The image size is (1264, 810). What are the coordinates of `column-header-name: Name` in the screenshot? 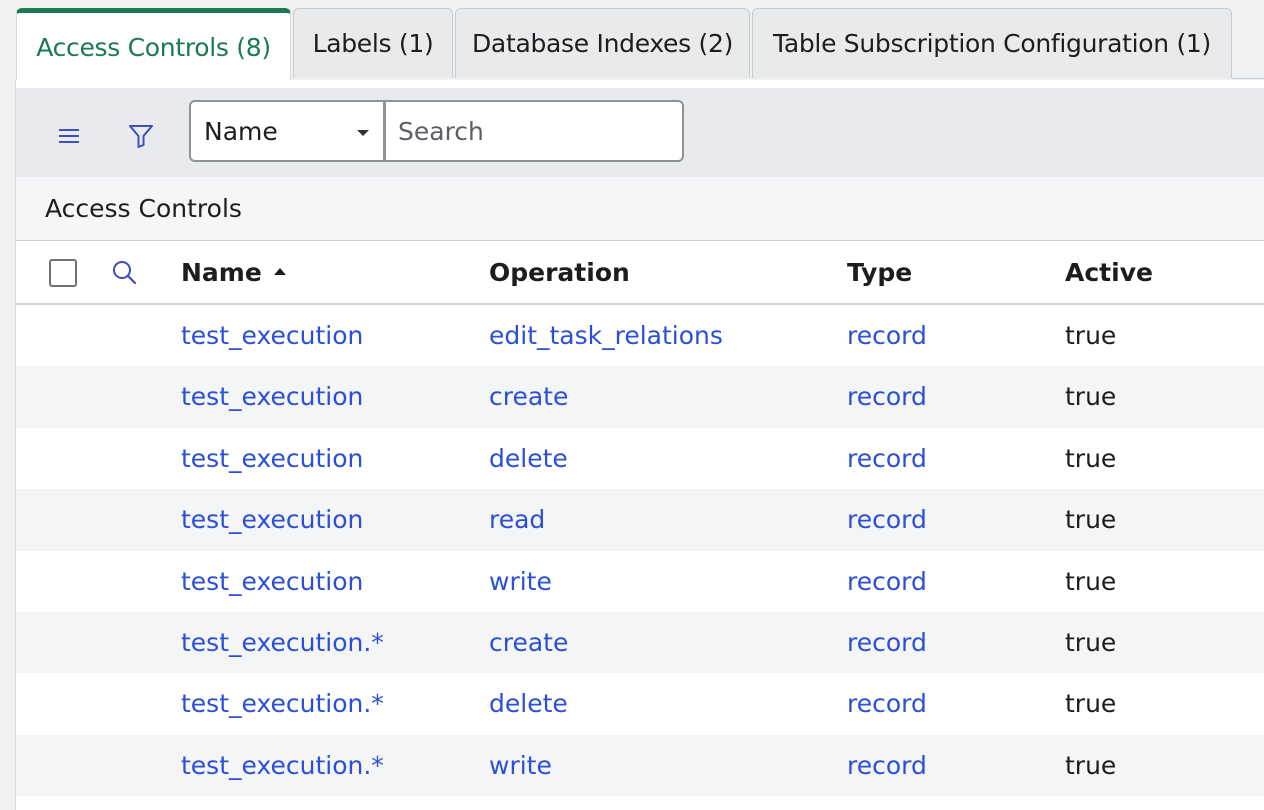 It's located at (233, 272).